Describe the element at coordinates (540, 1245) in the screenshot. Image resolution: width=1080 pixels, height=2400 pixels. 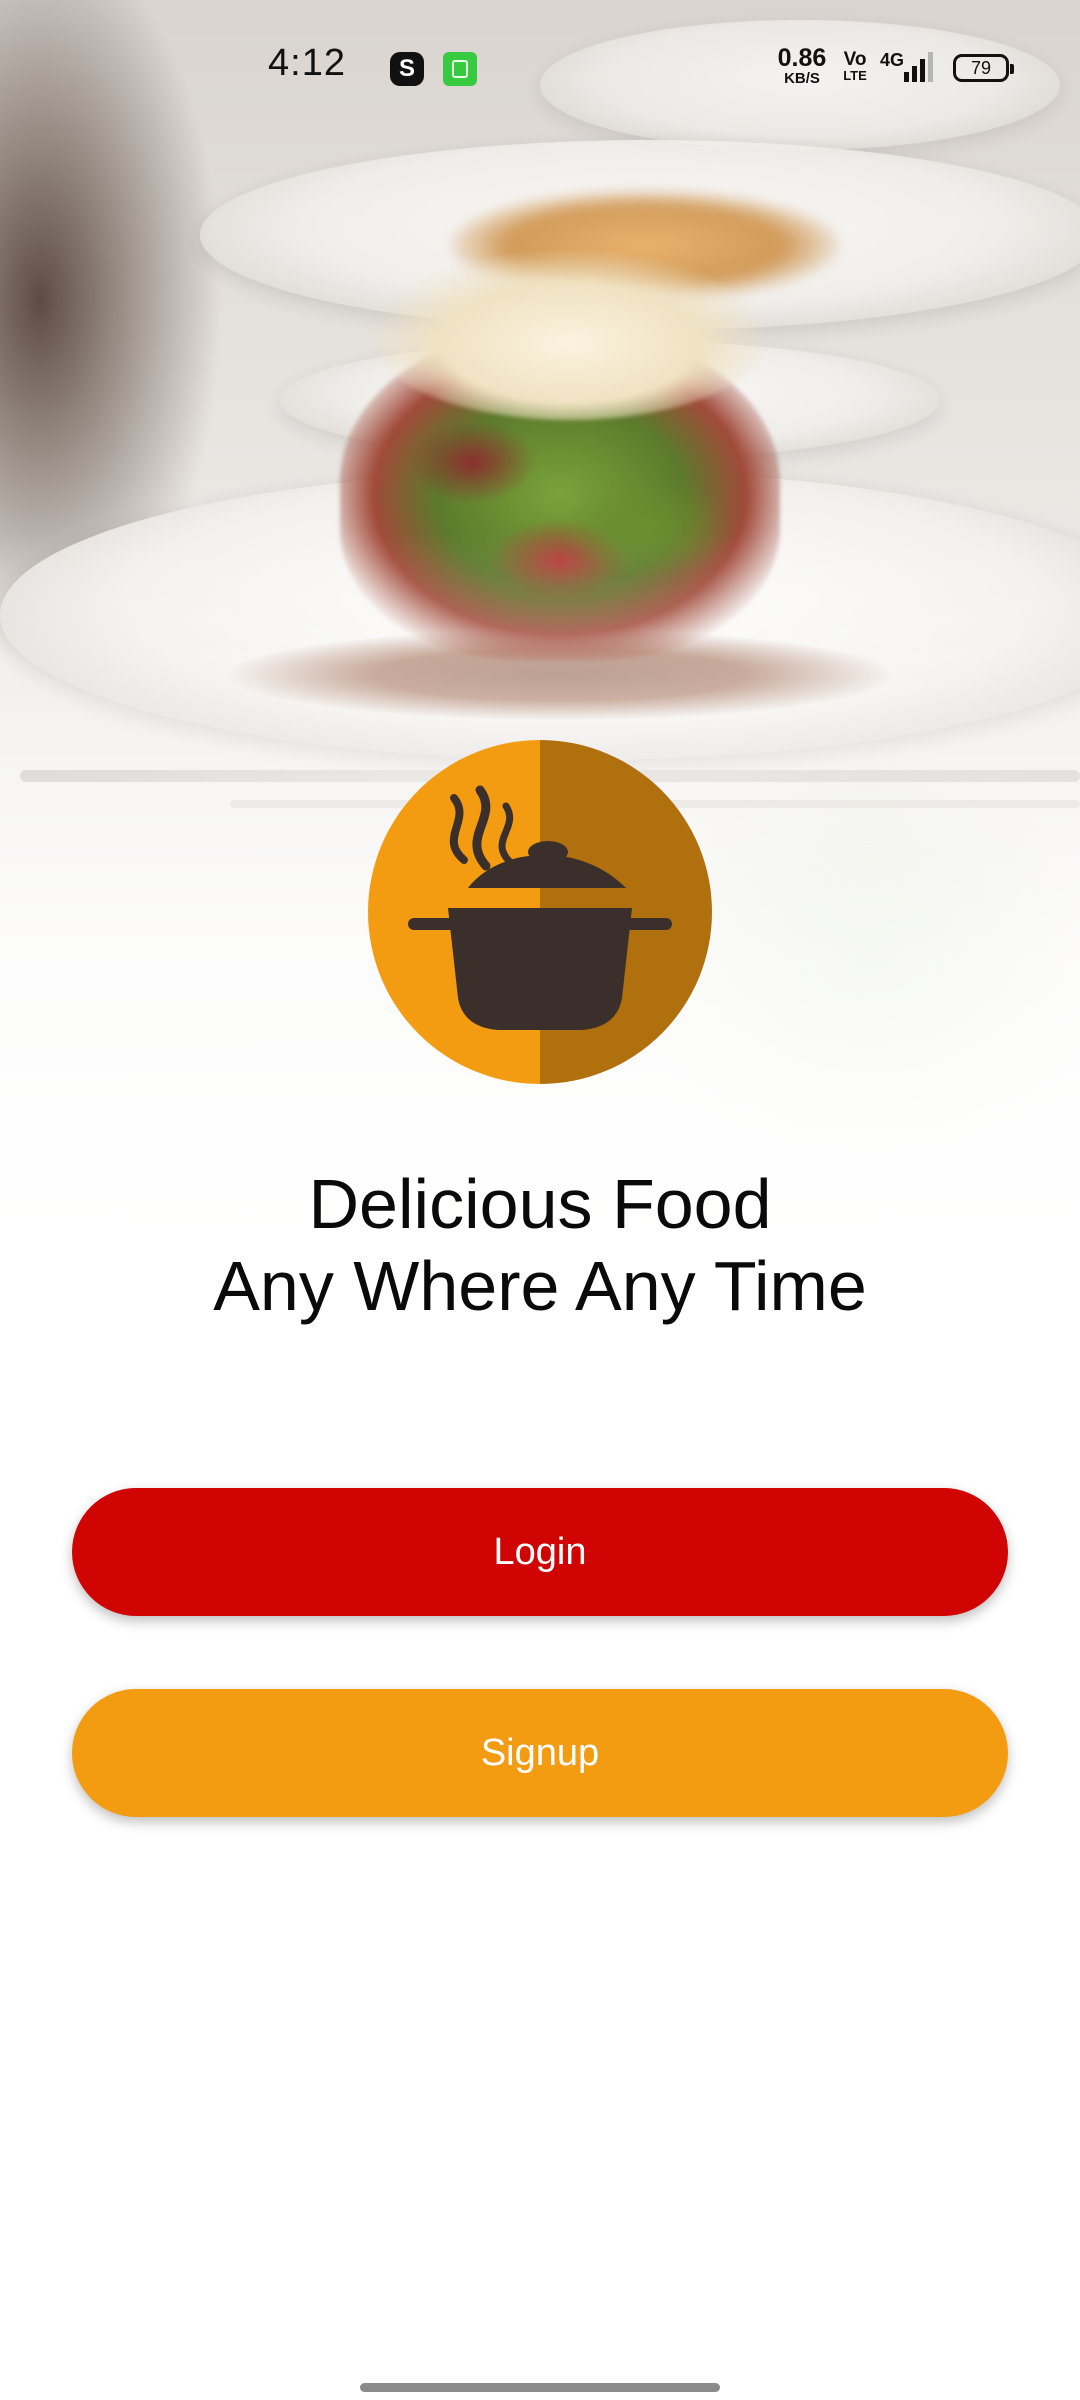
I see `tagline: Delicious Food Any Where Any Time` at that location.